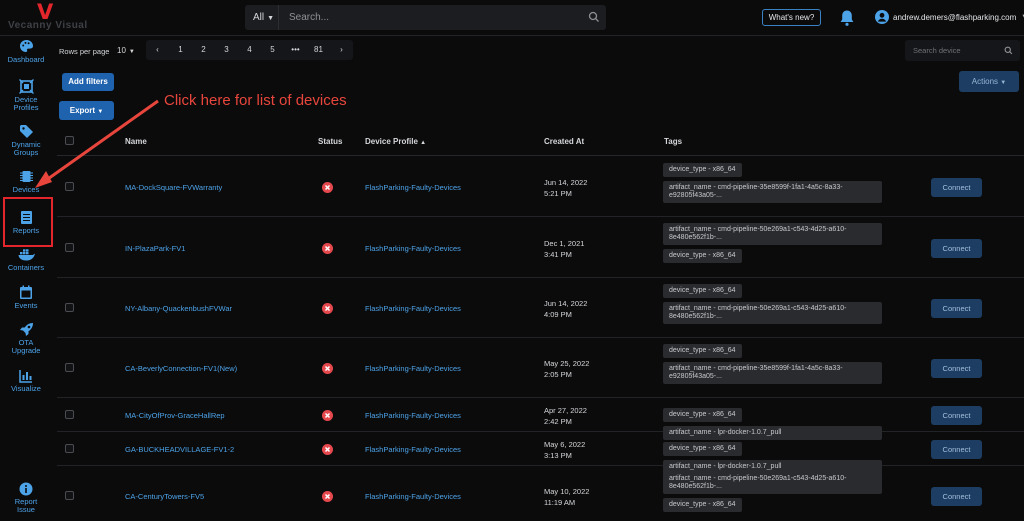  Describe the element at coordinates (179, 449) in the screenshot. I see `device-name-link: GA-BUCKHEADVILLAGE-FV1-2` at that location.